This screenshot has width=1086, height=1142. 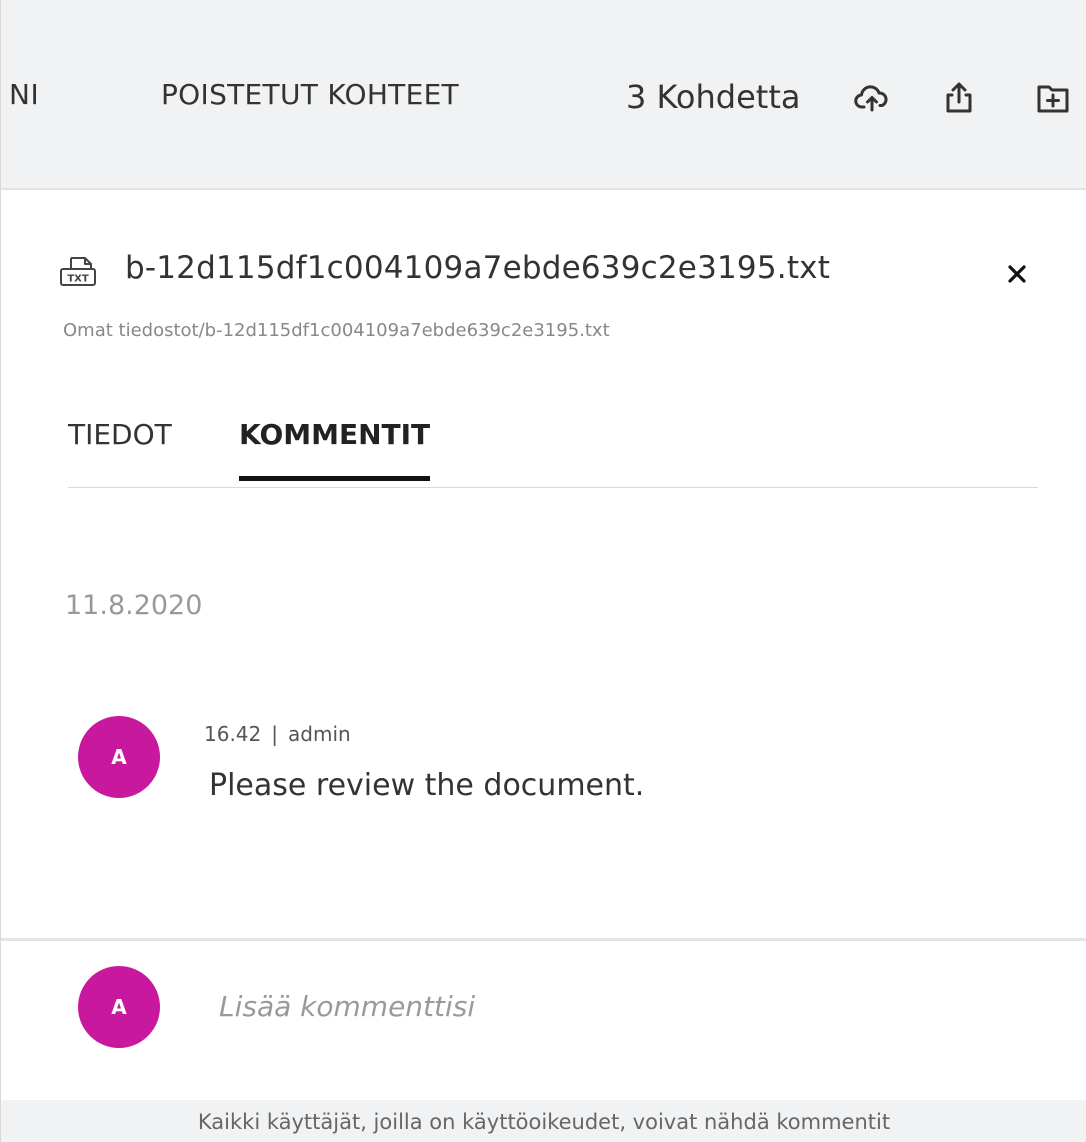 I want to click on tab-kommentit: KOMMENTIT, so click(x=335, y=450).